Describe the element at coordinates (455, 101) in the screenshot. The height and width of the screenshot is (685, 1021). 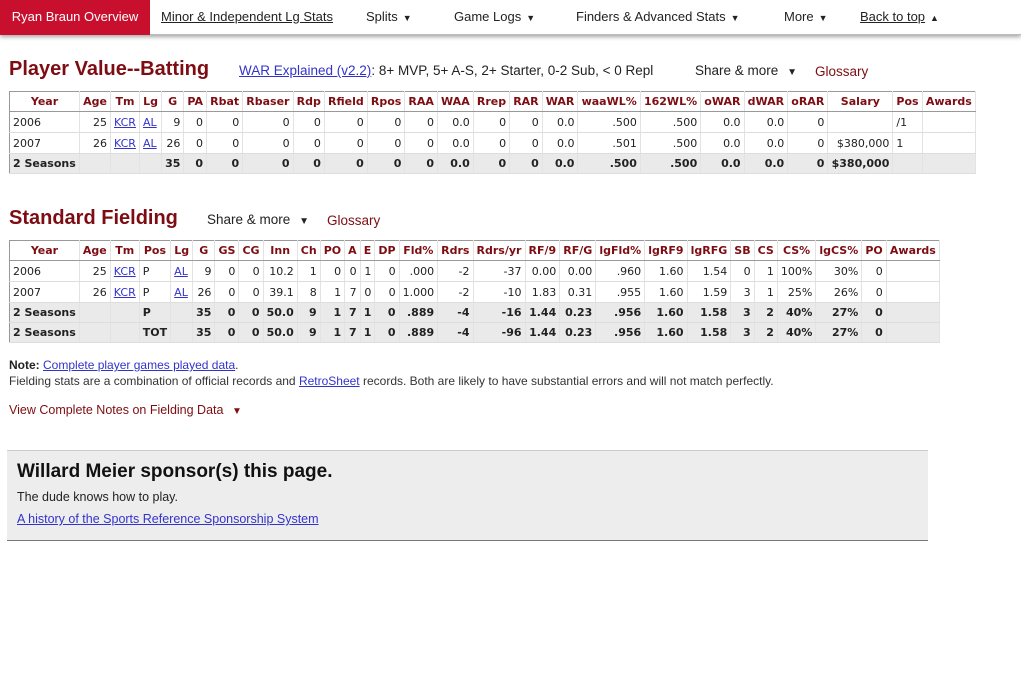
I see `column-header: WAA` at that location.